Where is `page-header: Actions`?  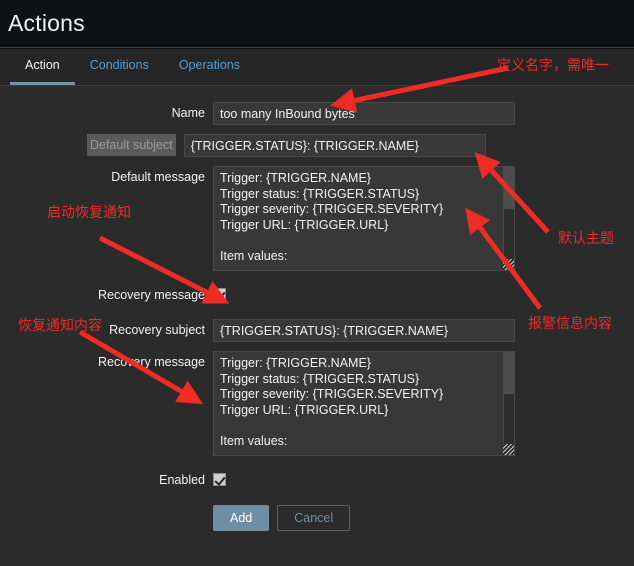
page-header: Actions is located at coordinates (317, 24).